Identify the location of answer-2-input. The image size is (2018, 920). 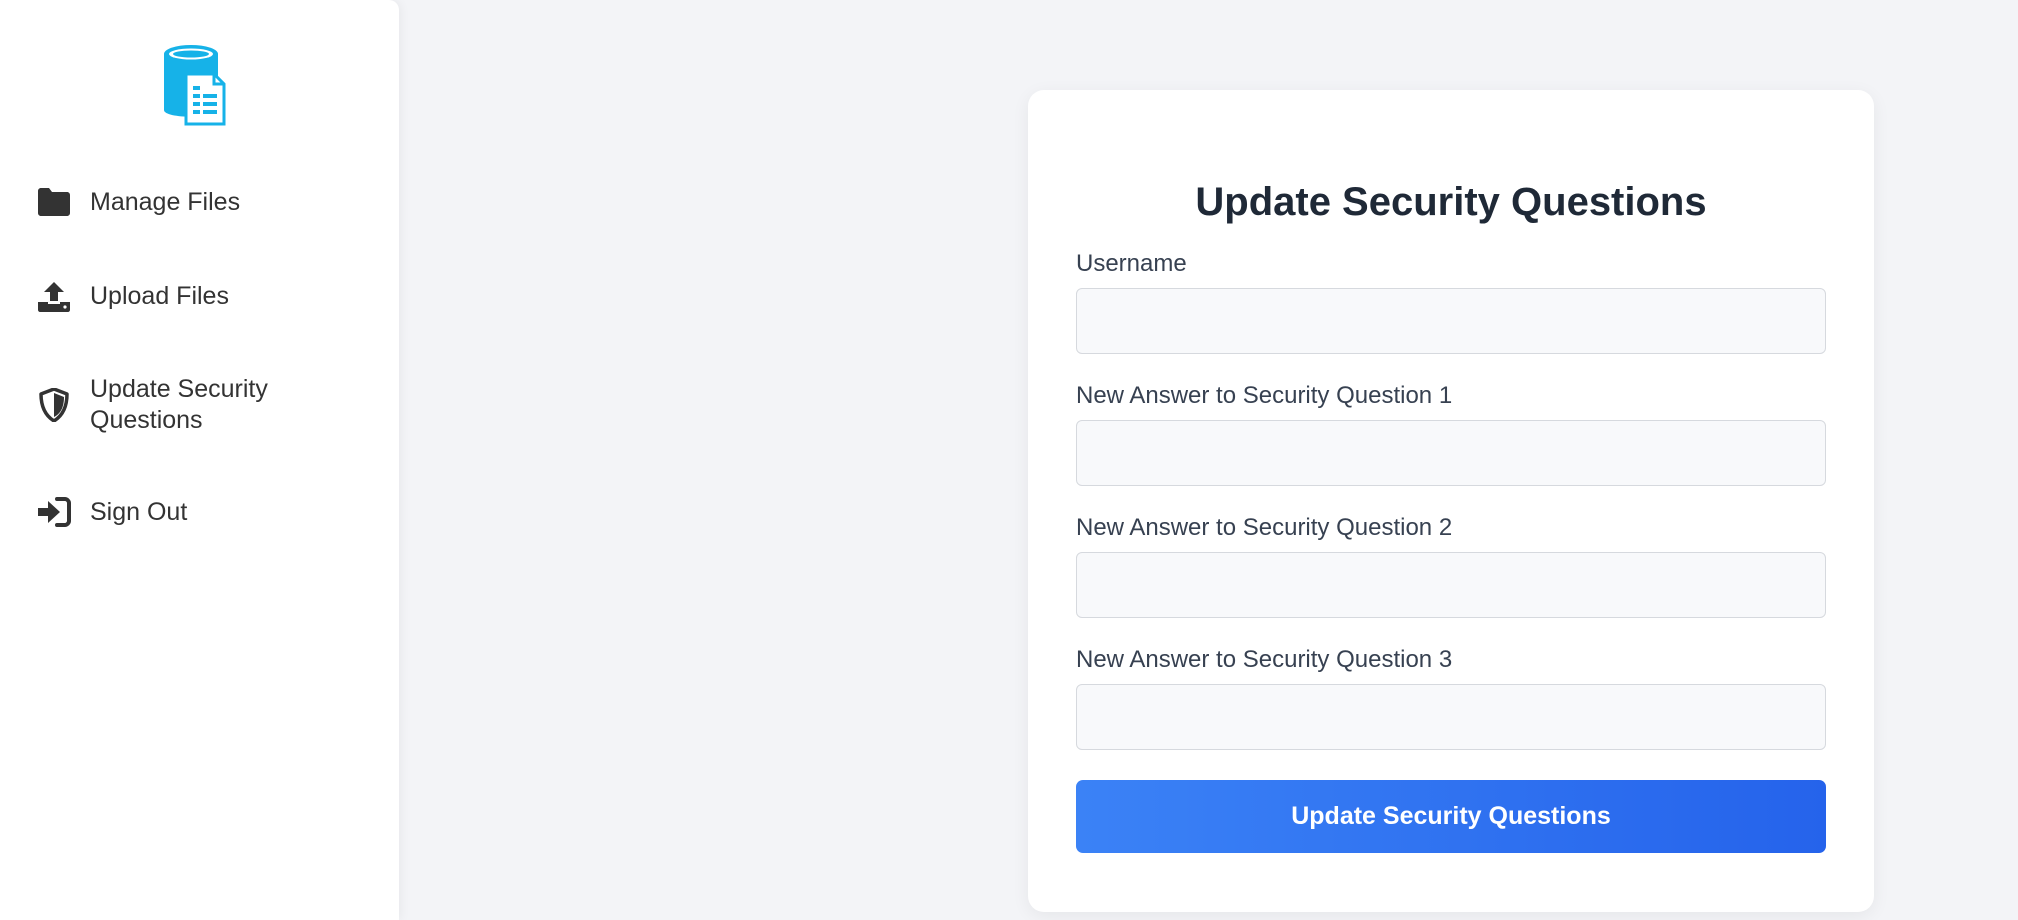
(1451, 585).